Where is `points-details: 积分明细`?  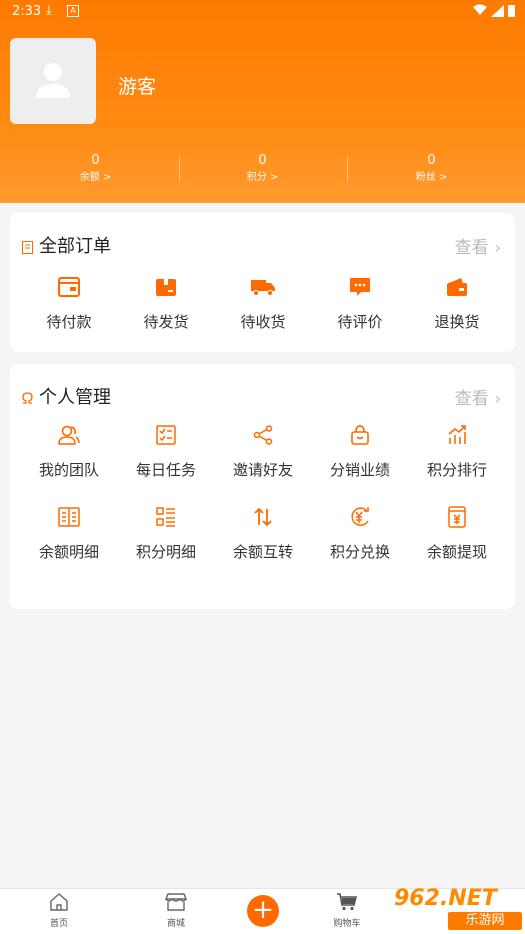
points-details: 积分明细 is located at coordinates (166, 533).